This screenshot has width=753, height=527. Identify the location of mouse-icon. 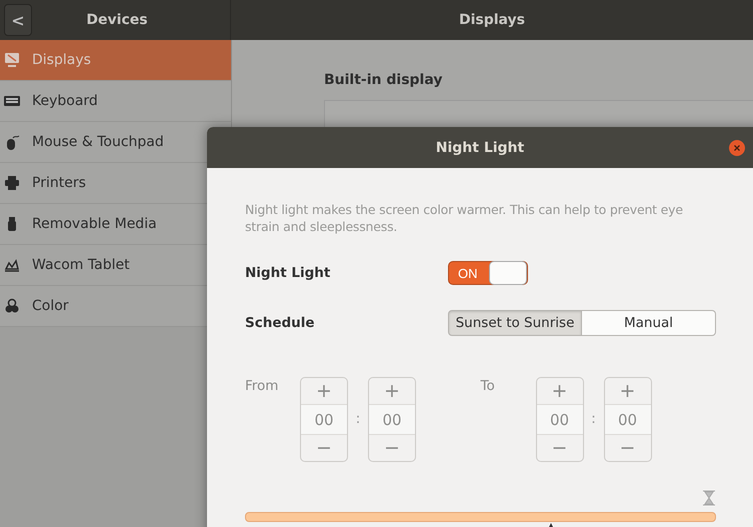
(12, 142).